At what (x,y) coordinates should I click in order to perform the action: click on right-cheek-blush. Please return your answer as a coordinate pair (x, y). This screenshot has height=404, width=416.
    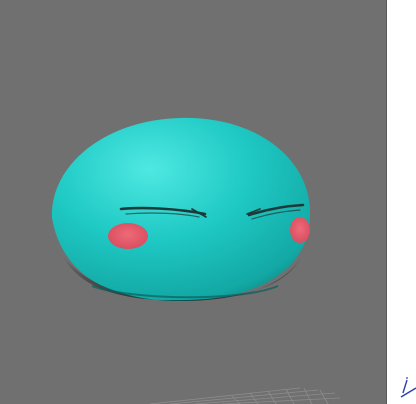
    Looking at the image, I should click on (300, 230).